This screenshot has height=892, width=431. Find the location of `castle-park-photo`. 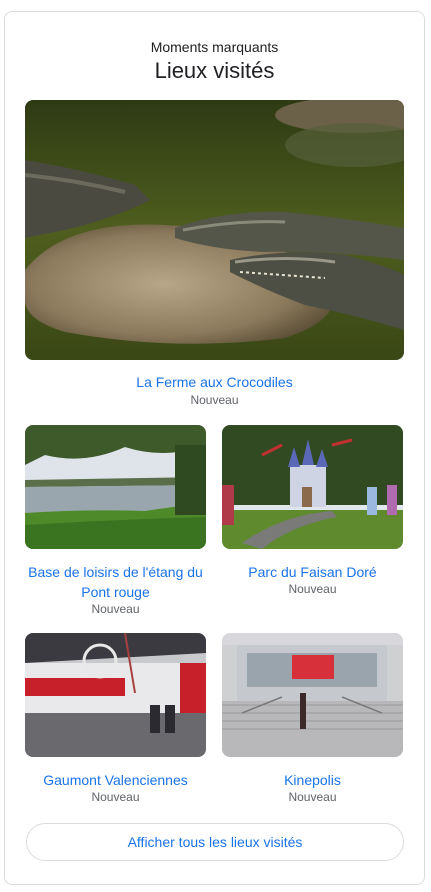

castle-park-photo is located at coordinates (312, 487).